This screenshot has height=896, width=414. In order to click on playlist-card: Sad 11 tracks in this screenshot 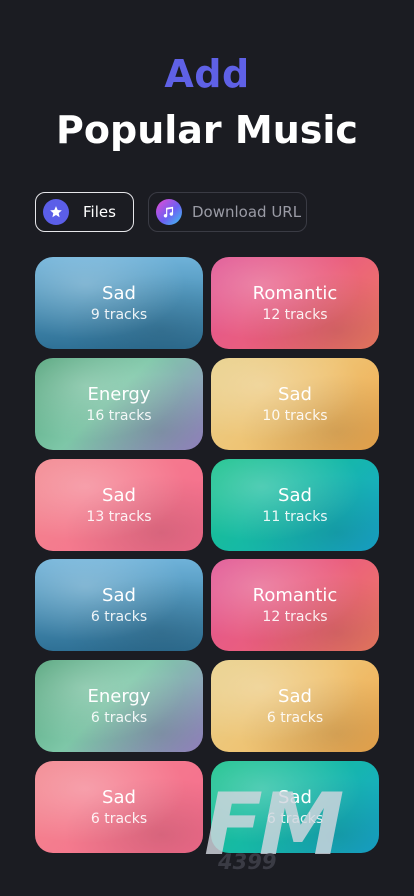, I will do `click(295, 504)`.